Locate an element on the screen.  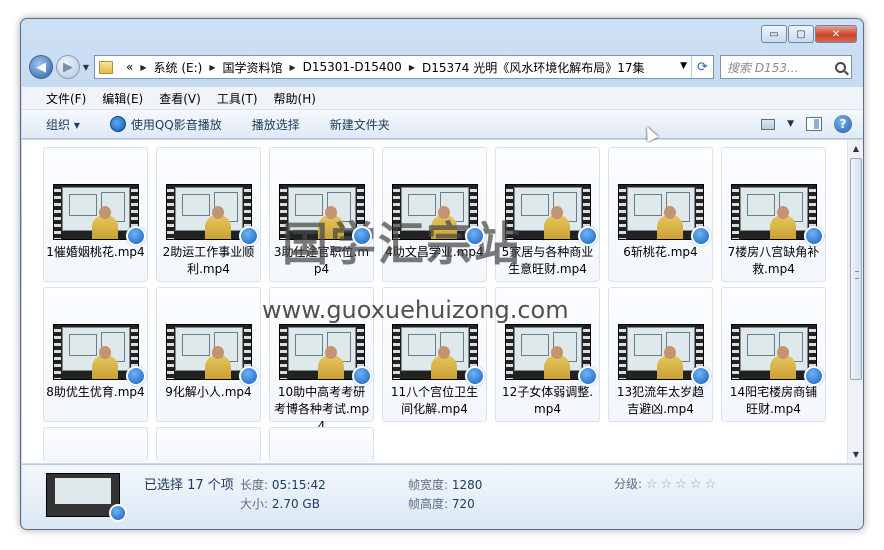
view-options-icon is located at coordinates (768, 124).